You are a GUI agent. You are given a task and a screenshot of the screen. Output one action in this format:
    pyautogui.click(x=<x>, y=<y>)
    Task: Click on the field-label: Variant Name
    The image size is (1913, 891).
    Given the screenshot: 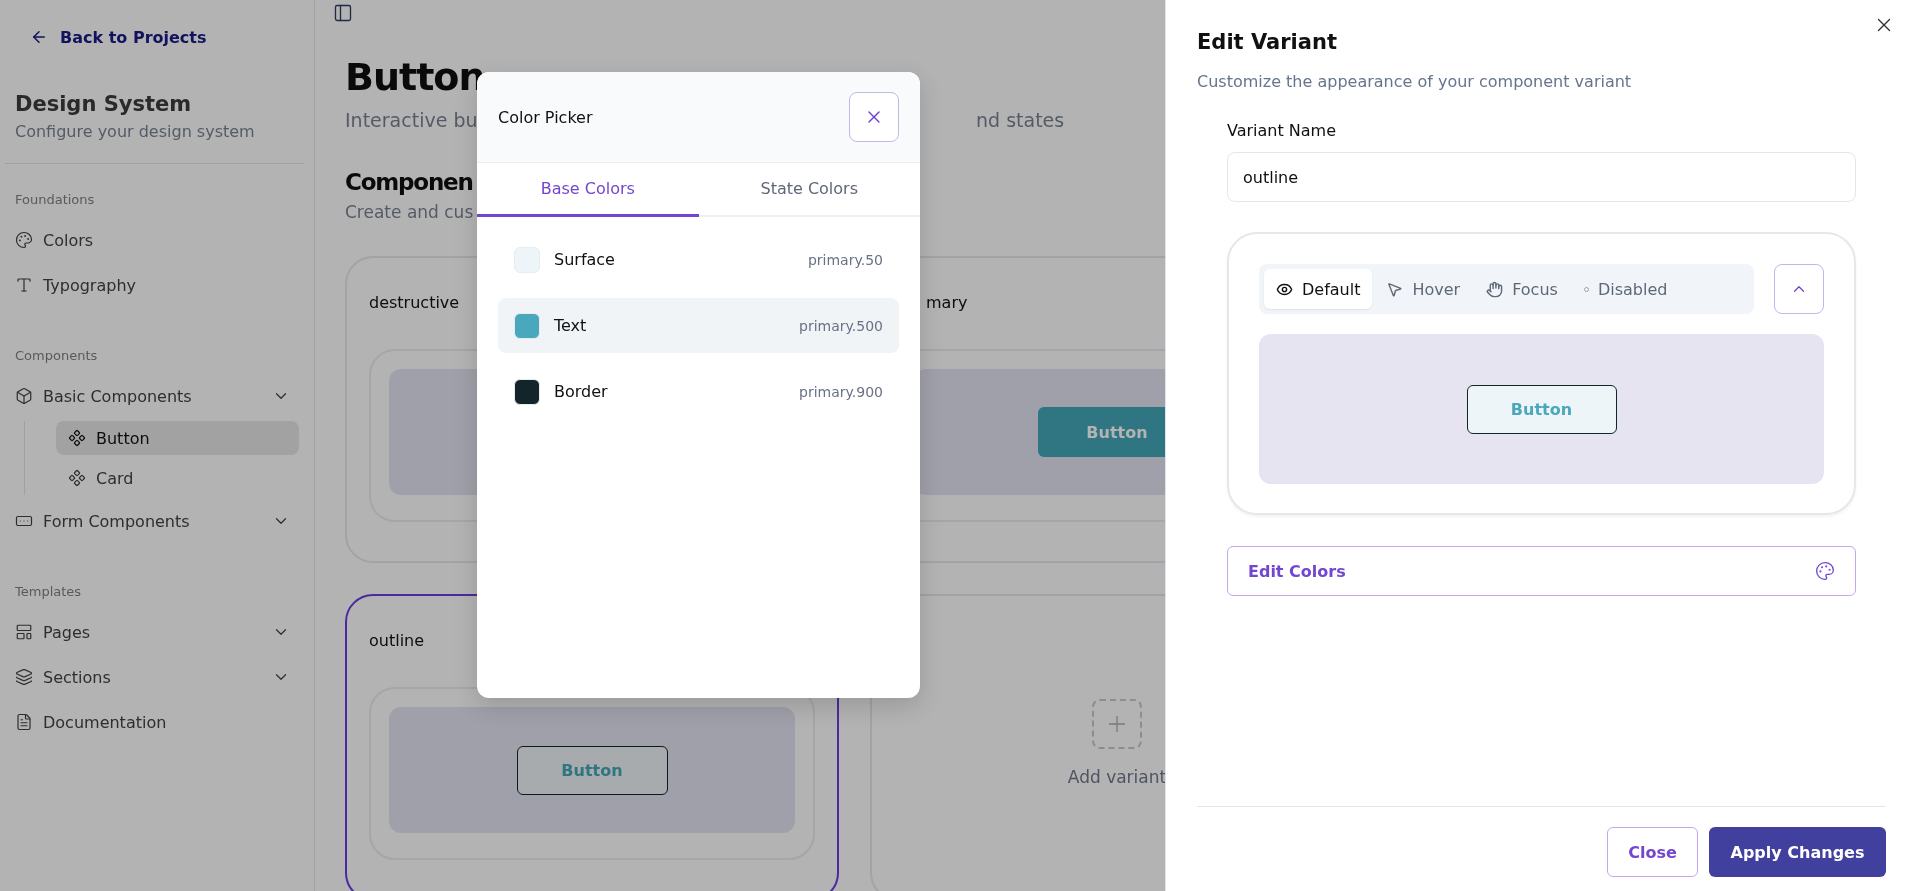 What is the action you would take?
    pyautogui.click(x=1282, y=130)
    